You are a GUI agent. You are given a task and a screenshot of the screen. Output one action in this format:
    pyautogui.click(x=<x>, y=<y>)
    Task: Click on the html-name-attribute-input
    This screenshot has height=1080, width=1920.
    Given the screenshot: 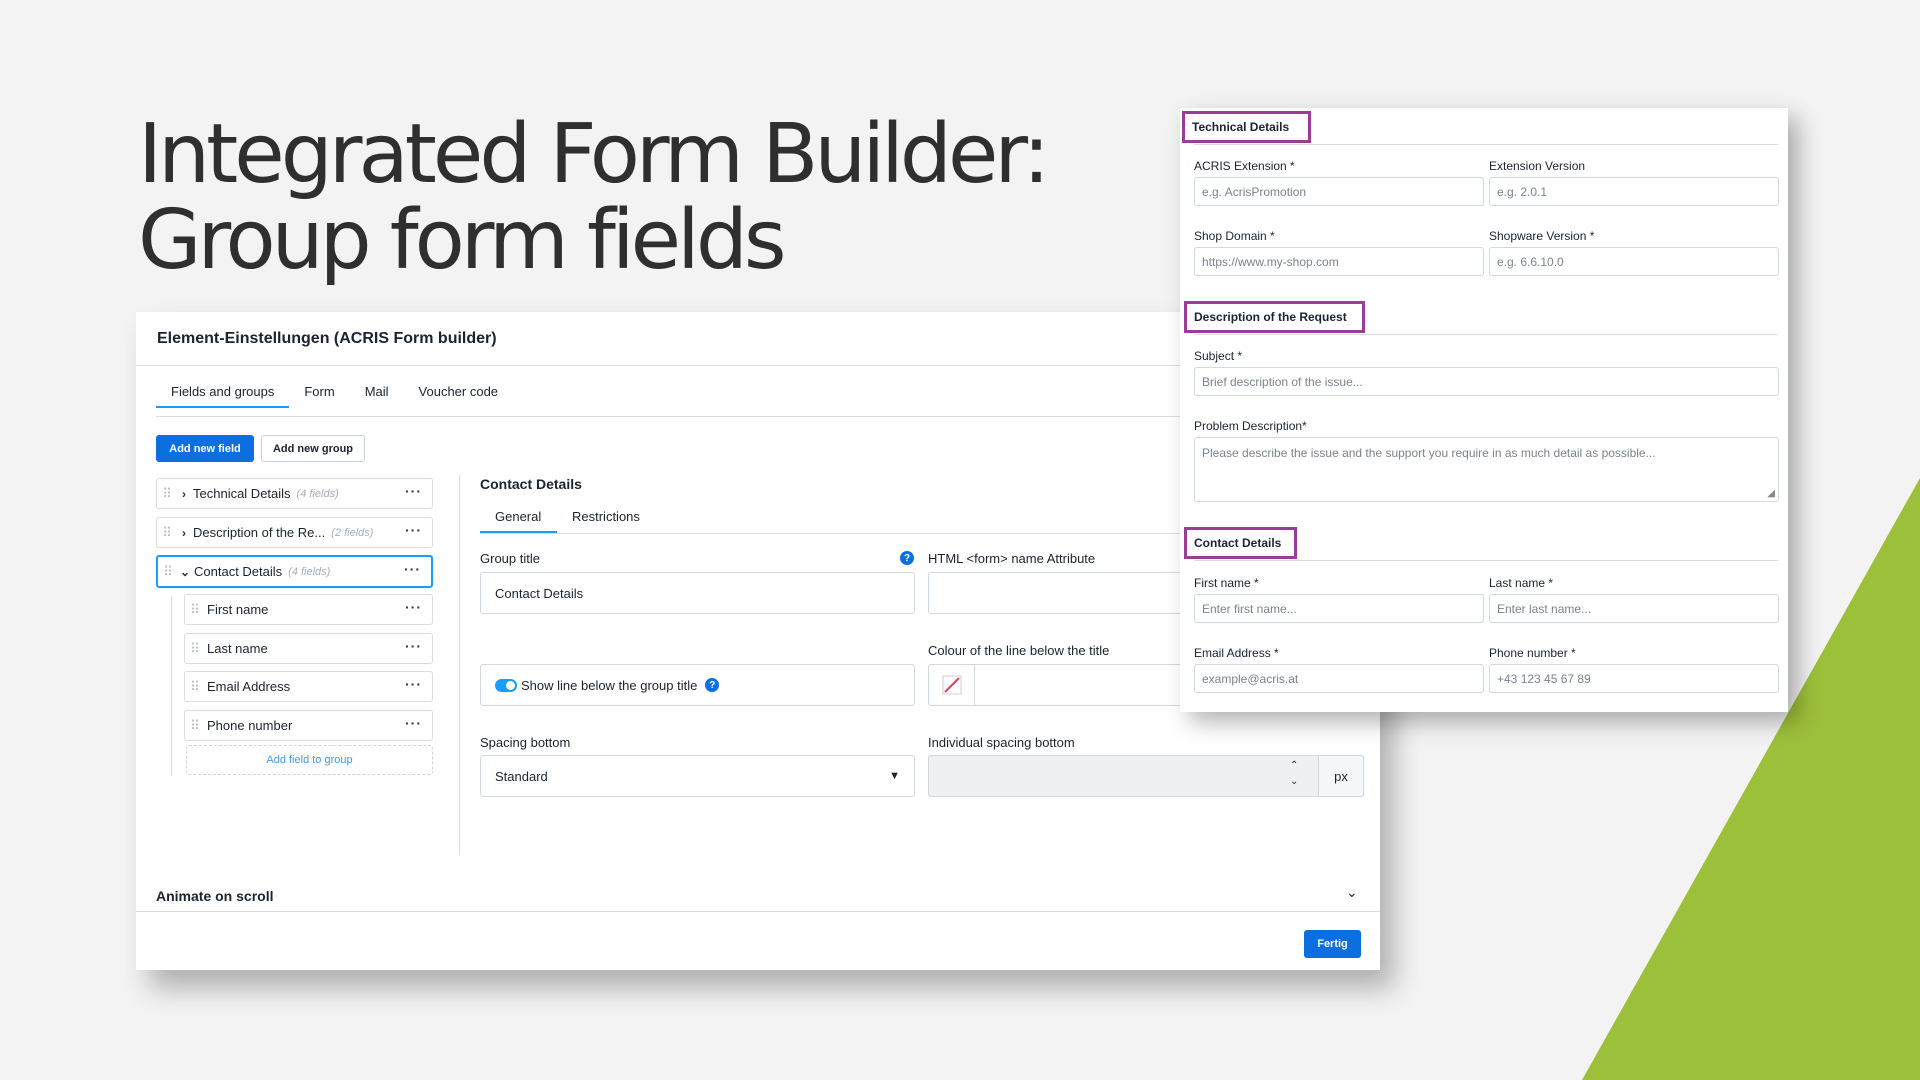 What is the action you would take?
    pyautogui.click(x=1058, y=593)
    